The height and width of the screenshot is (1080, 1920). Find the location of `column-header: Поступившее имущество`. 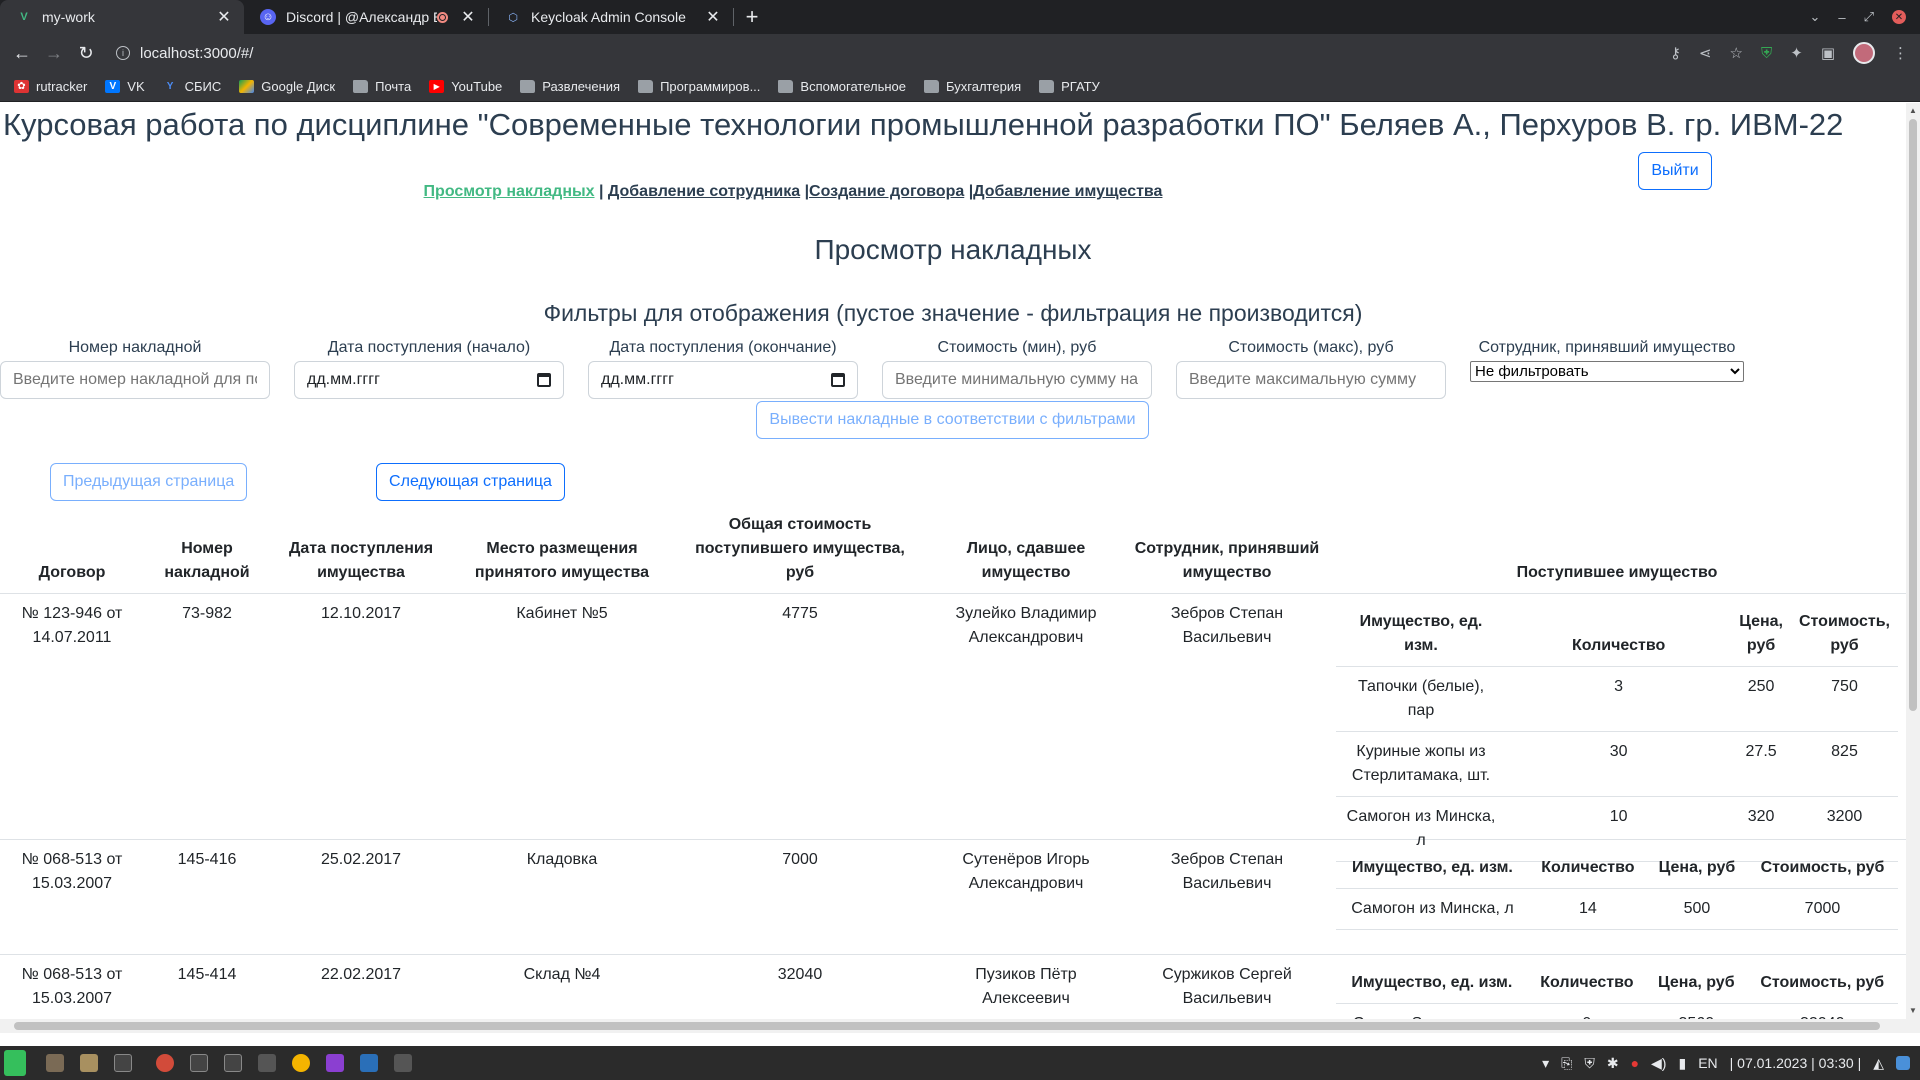

column-header: Поступившее имущество is located at coordinates (1617, 572).